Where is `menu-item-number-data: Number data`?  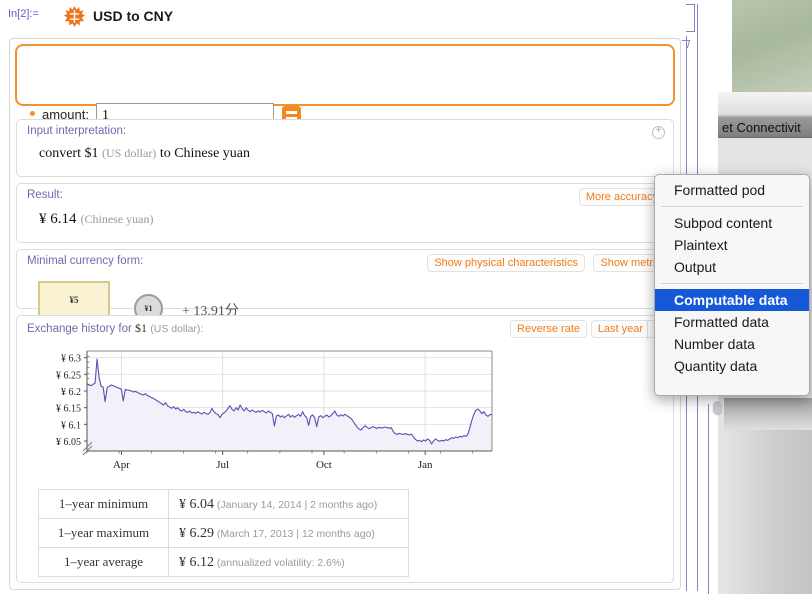 menu-item-number-data: Number data is located at coordinates (732, 344).